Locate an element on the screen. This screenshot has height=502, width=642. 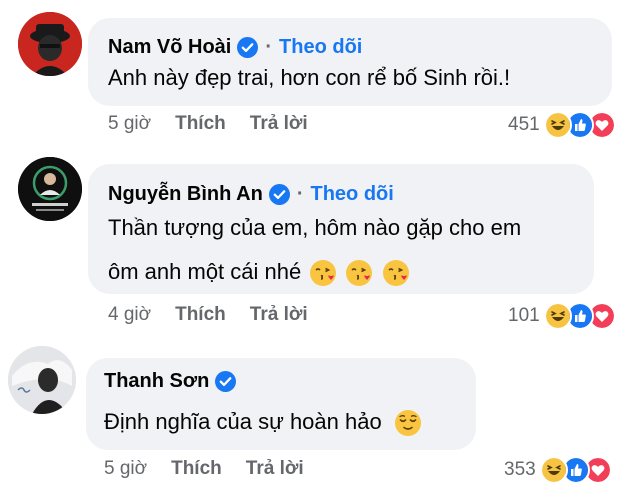
reaction-count: 101 is located at coordinates (524, 315).